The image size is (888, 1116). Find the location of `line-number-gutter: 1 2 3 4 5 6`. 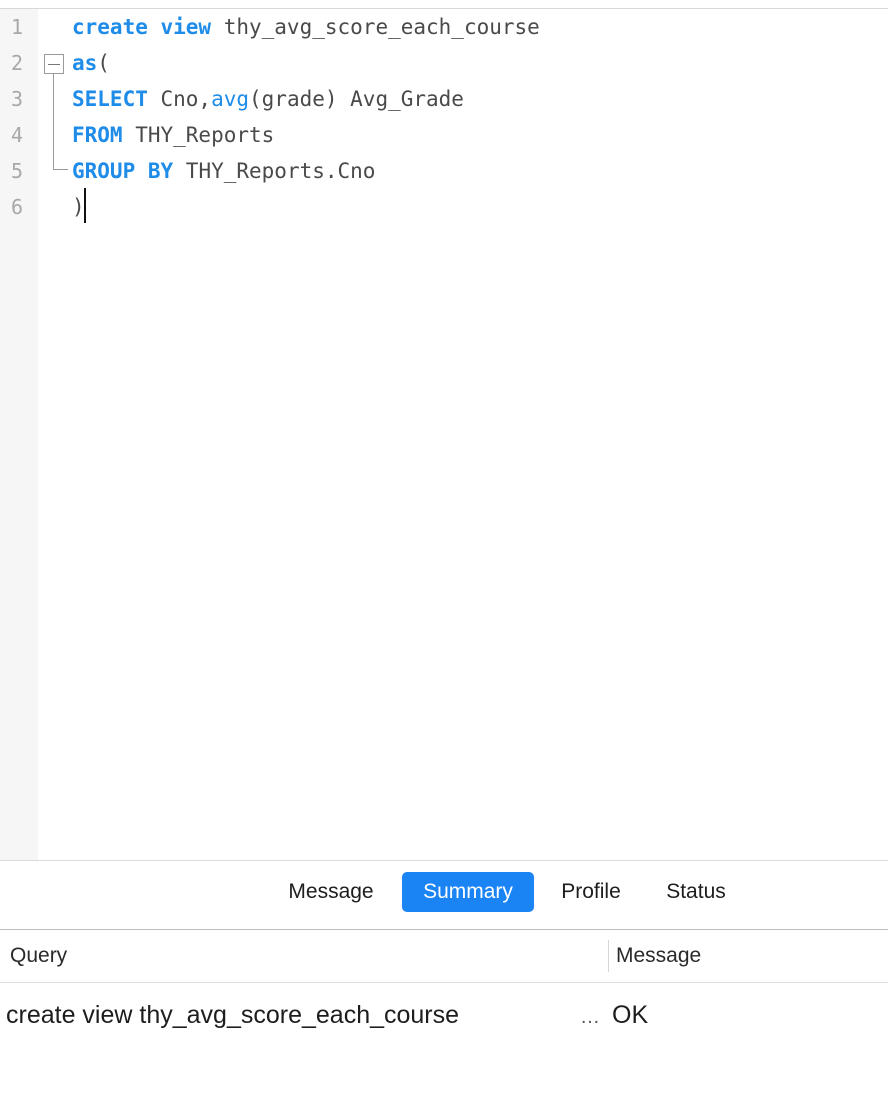

line-number-gutter: 1 2 3 4 5 6 is located at coordinates (19, 434).